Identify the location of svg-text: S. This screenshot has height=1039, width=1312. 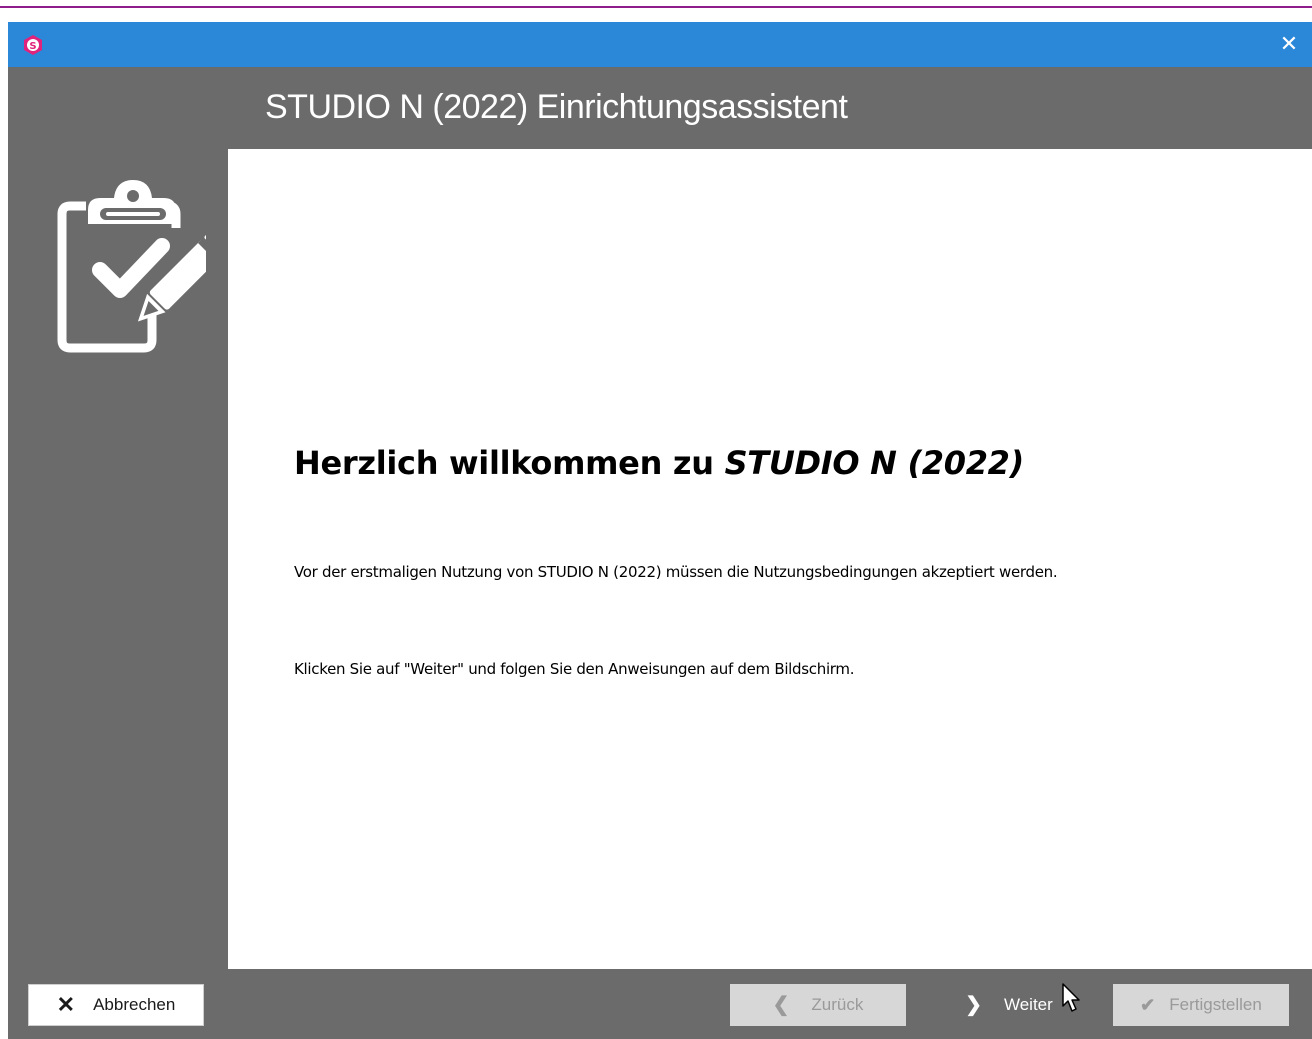
(32, 46).